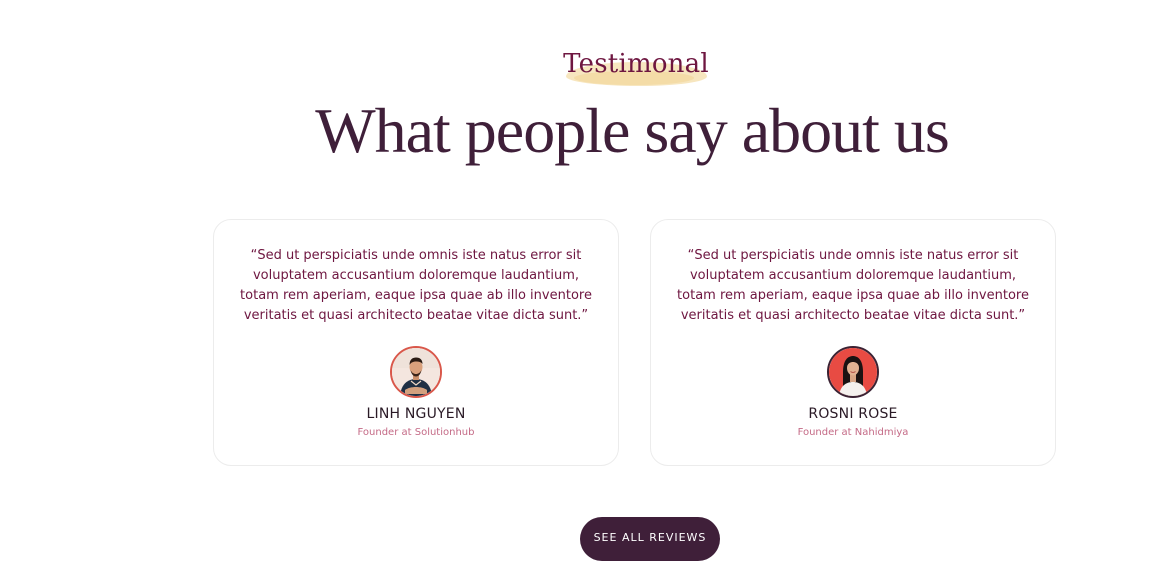 The height and width of the screenshot is (561, 1159). I want to click on testimonial-role: Founder at Nahidmiya, so click(853, 432).